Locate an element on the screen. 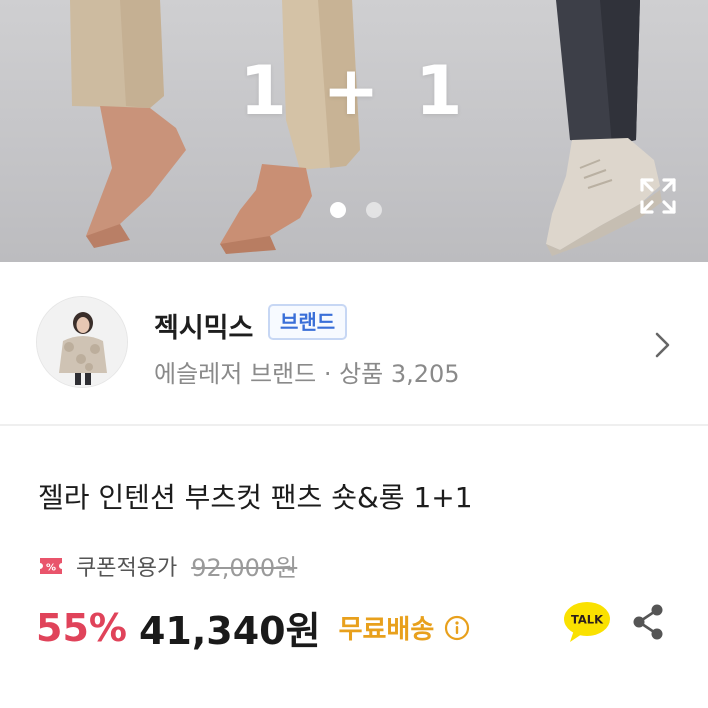 This screenshot has height=708, width=708. sale-price: 41,340원 is located at coordinates (229, 631).